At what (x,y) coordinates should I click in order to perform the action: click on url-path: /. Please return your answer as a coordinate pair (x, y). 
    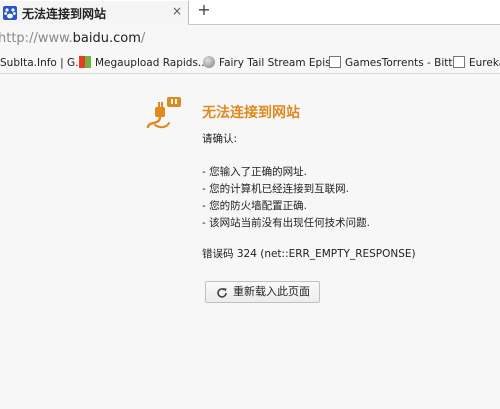
    Looking at the image, I should click on (143, 38).